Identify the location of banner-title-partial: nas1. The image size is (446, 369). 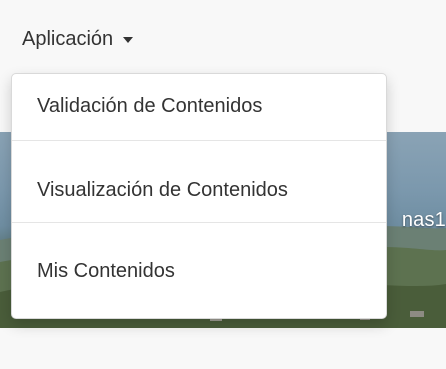
(423, 220).